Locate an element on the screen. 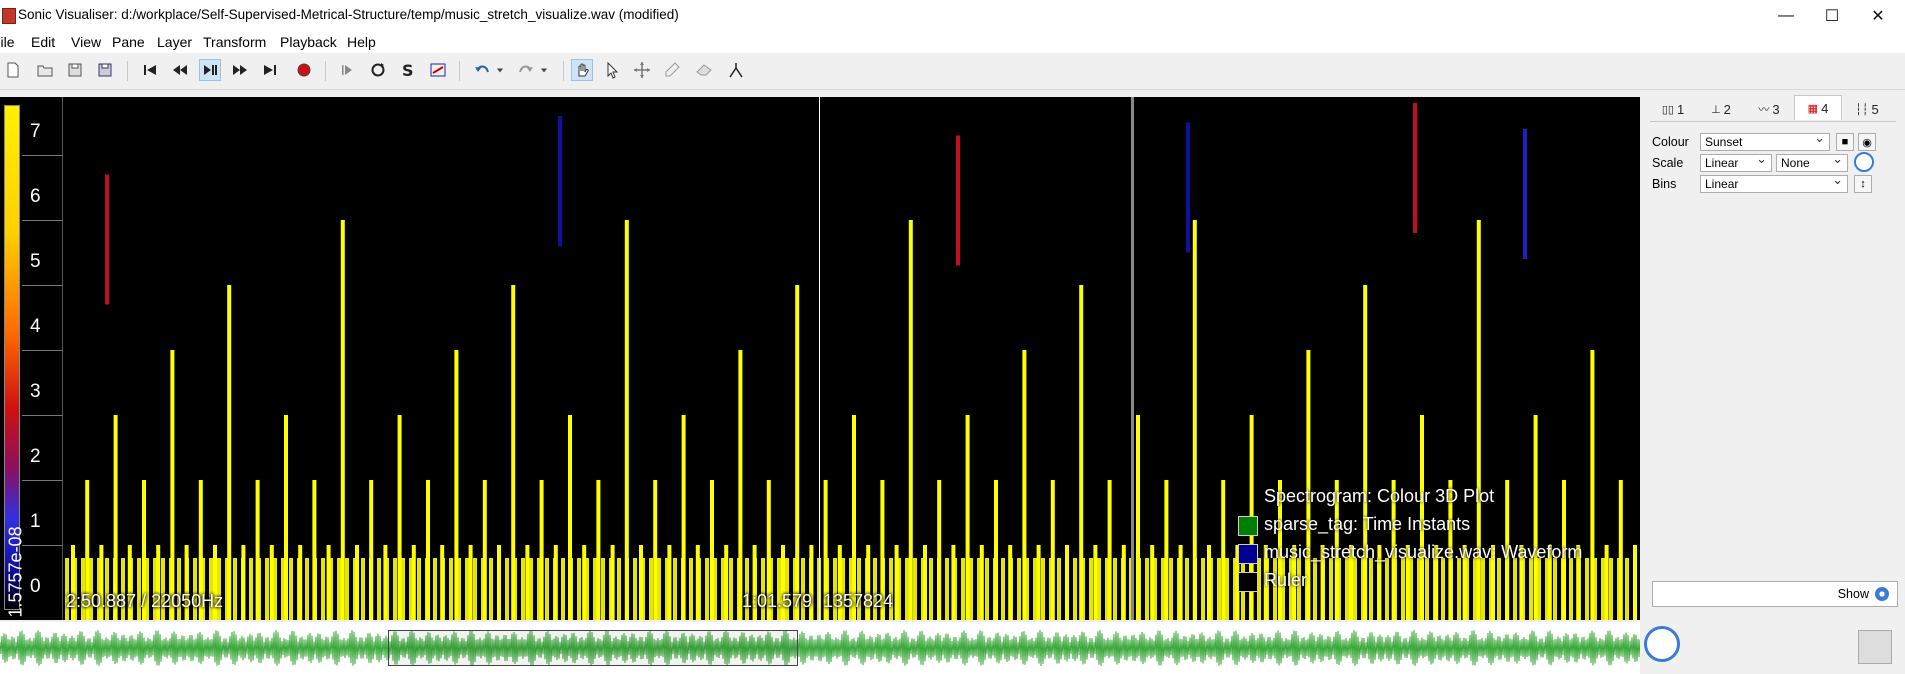 The image size is (1905, 674). play-selection-icon is located at coordinates (348, 70).